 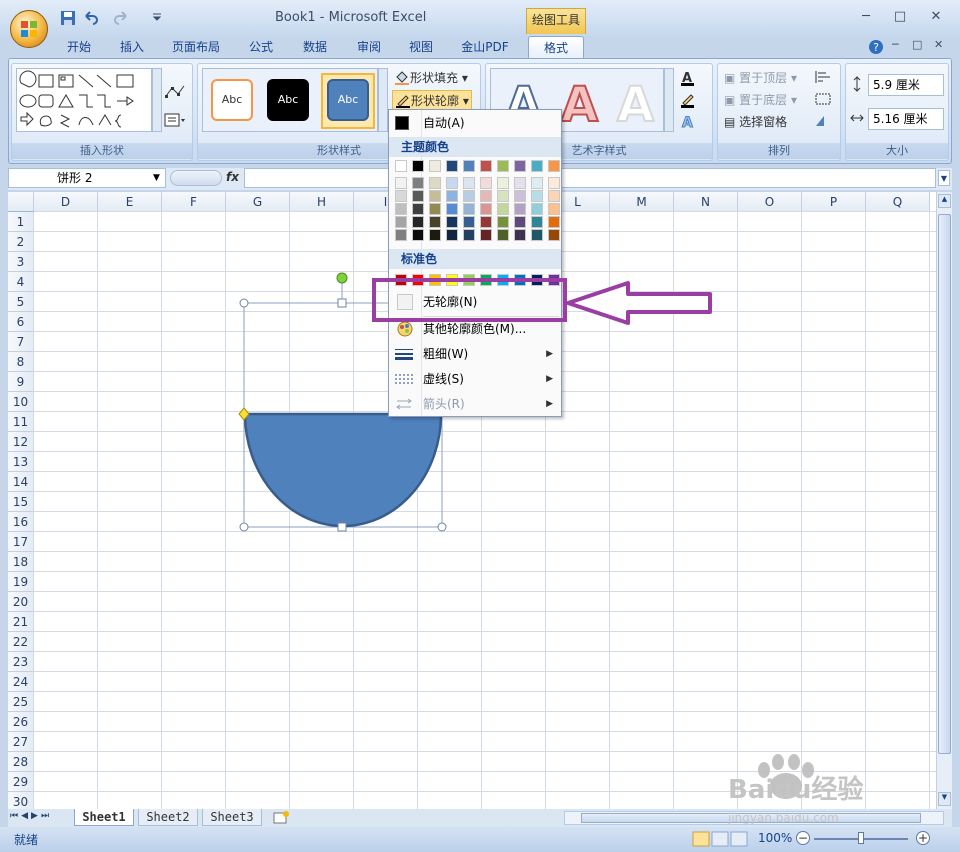 What do you see at coordinates (824, 99) in the screenshot?
I see `group-icon` at bounding box center [824, 99].